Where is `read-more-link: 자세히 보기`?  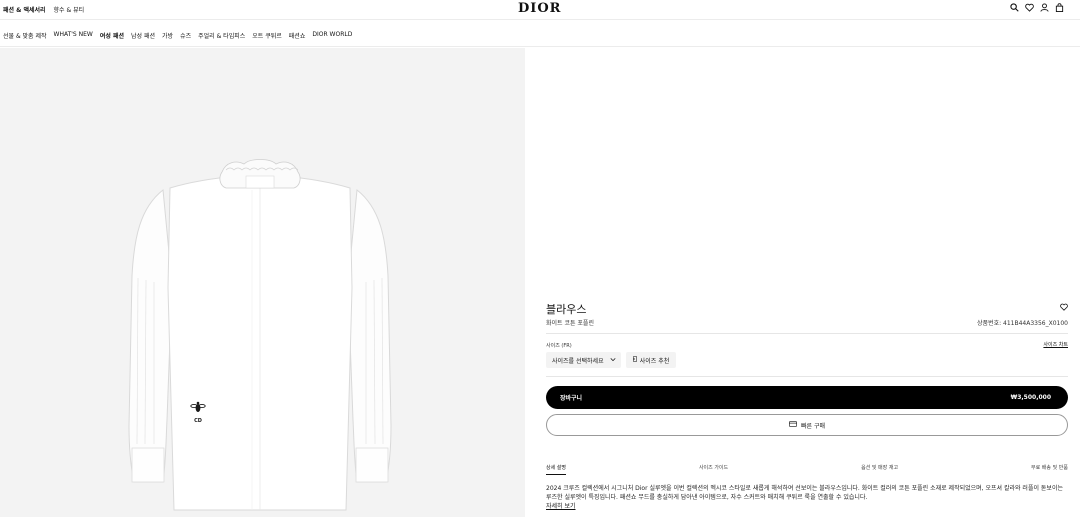
read-more-link: 자세히 보기 is located at coordinates (561, 505).